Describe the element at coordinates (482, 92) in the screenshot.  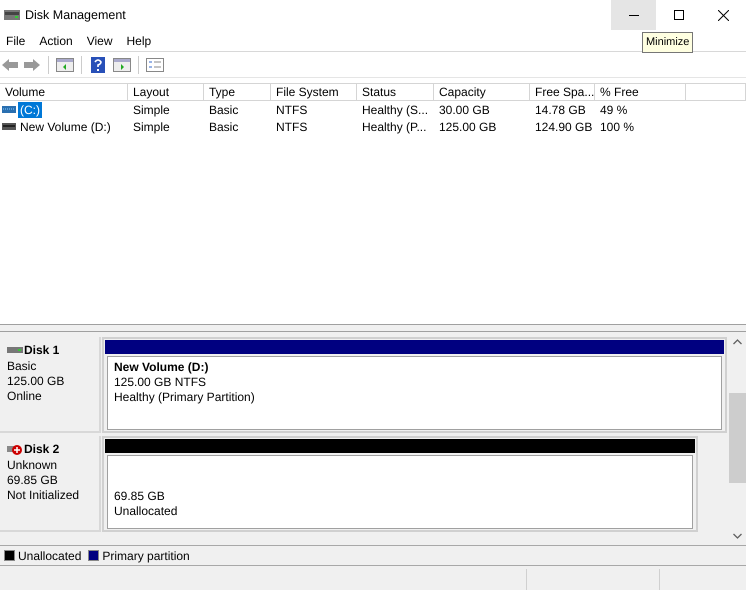
I see `column-header: Capacity` at that location.